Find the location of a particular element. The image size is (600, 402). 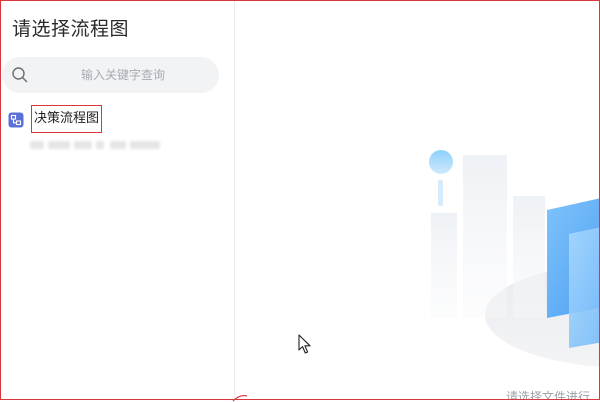

flowchart-icon is located at coordinates (16, 120).